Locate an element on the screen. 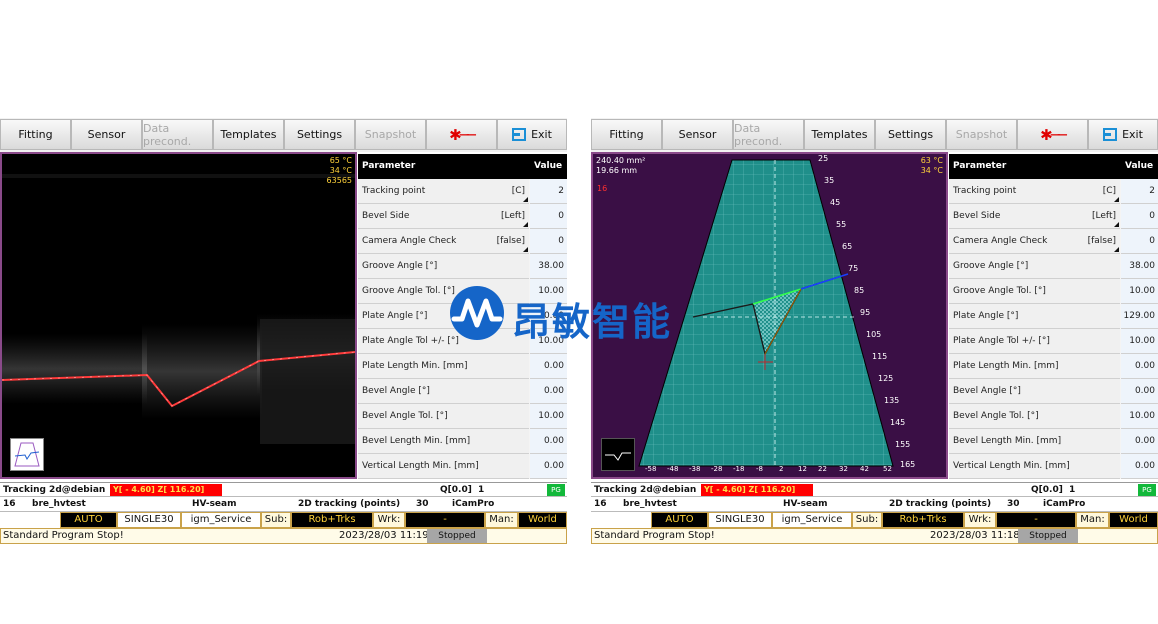 The image size is (1158, 624). man-label: Man: is located at coordinates (1092, 520).